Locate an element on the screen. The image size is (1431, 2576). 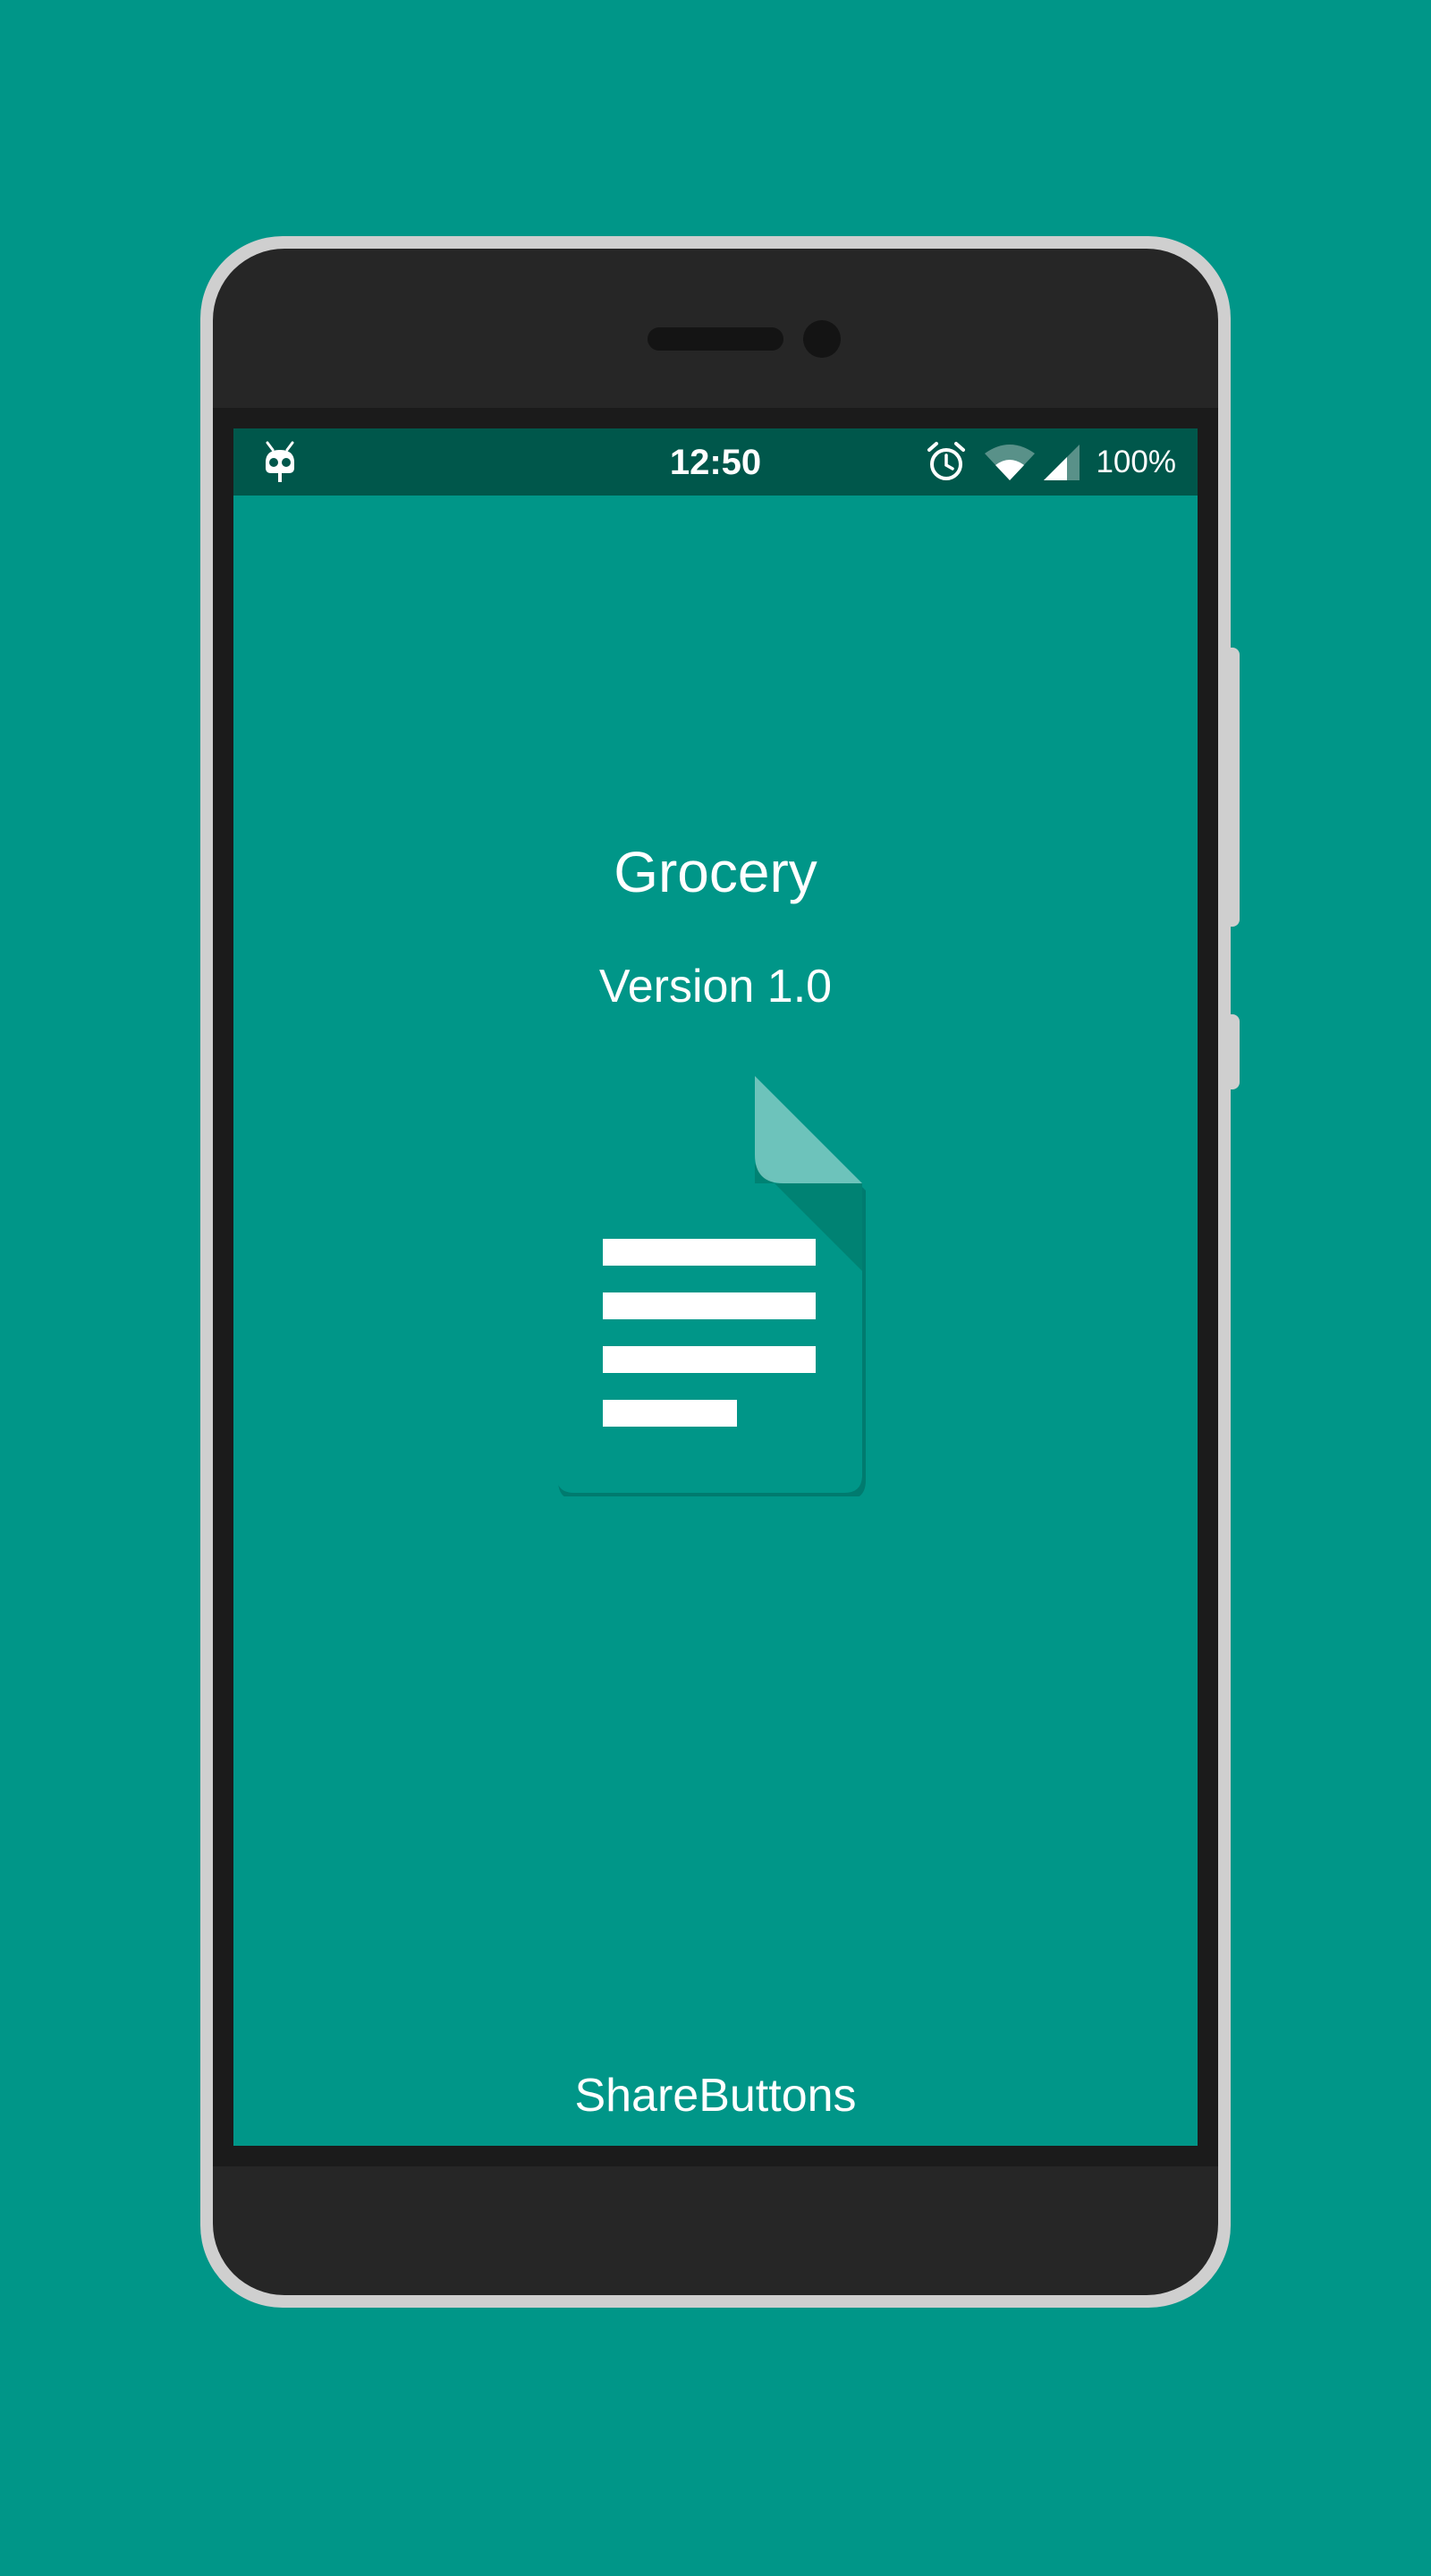
status-bar: 12:50 100% is located at coordinates (716, 462).